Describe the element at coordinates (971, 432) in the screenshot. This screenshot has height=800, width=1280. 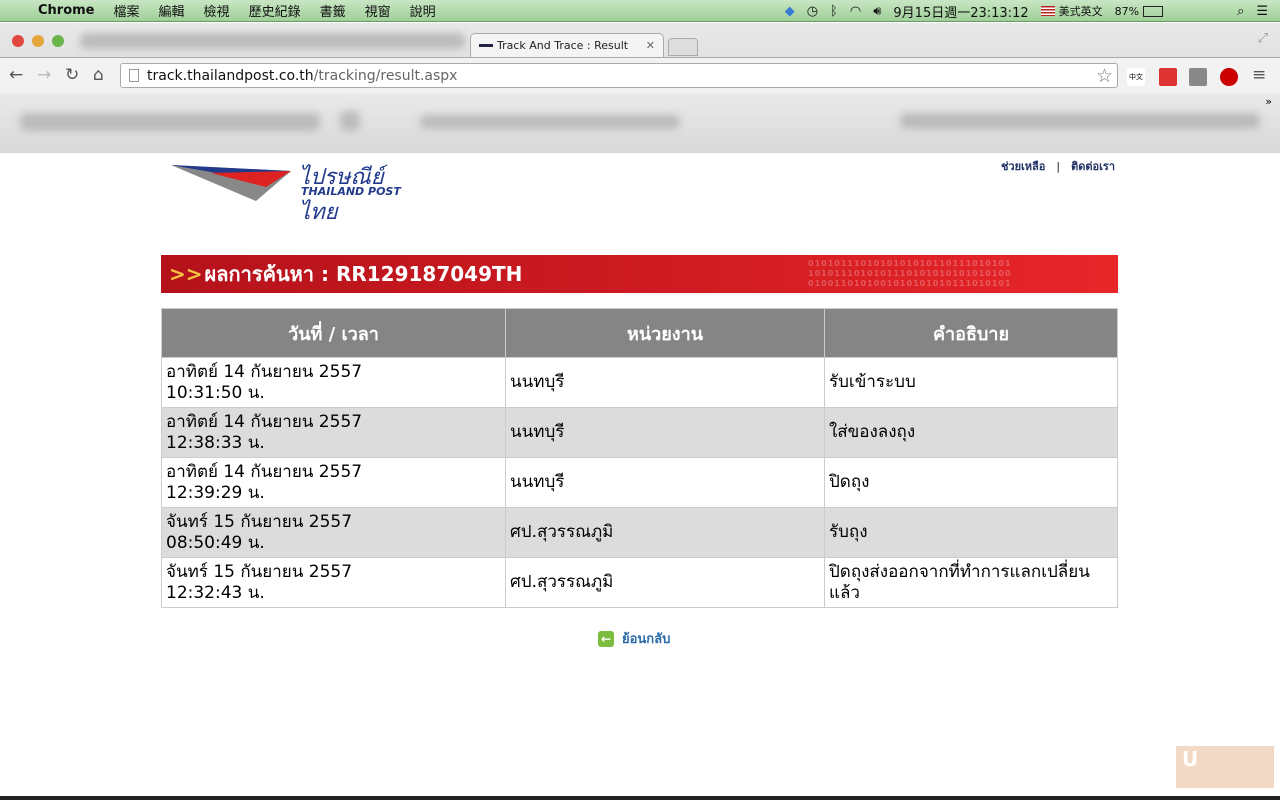
I see `cell-description: ใส่ของลงถุง` at that location.